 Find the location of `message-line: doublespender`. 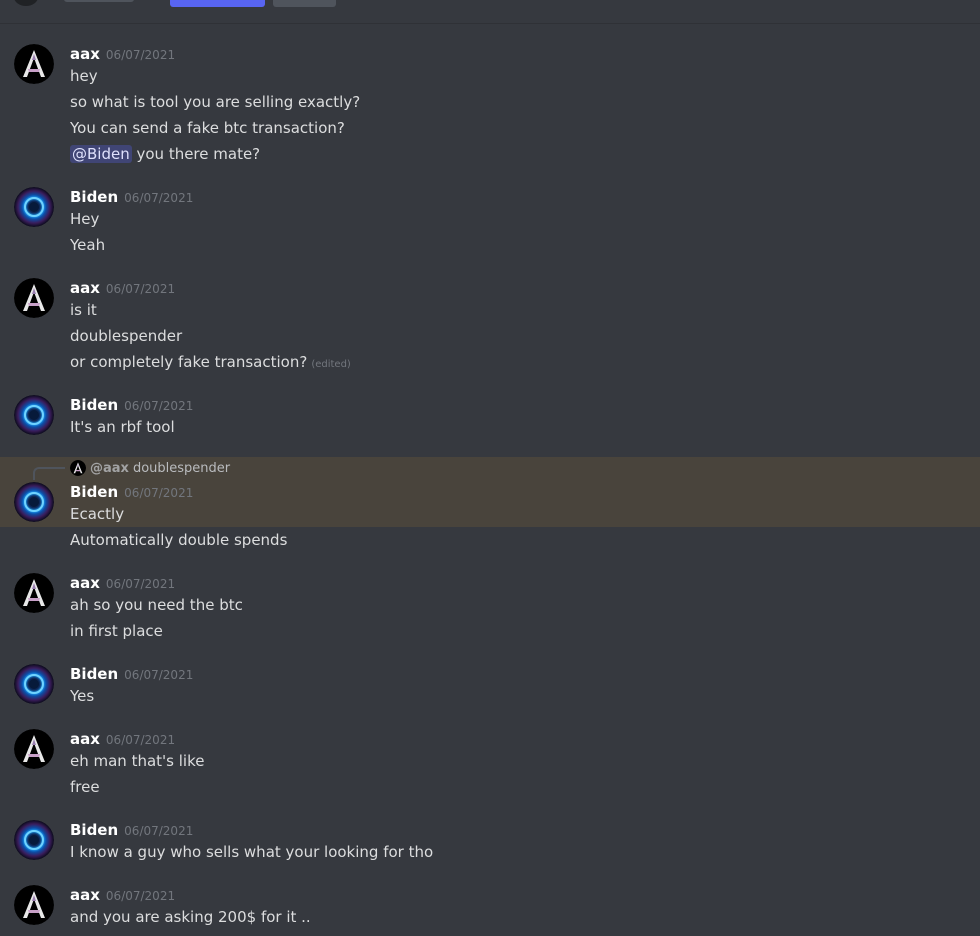

message-line: doublespender is located at coordinates (126, 336).